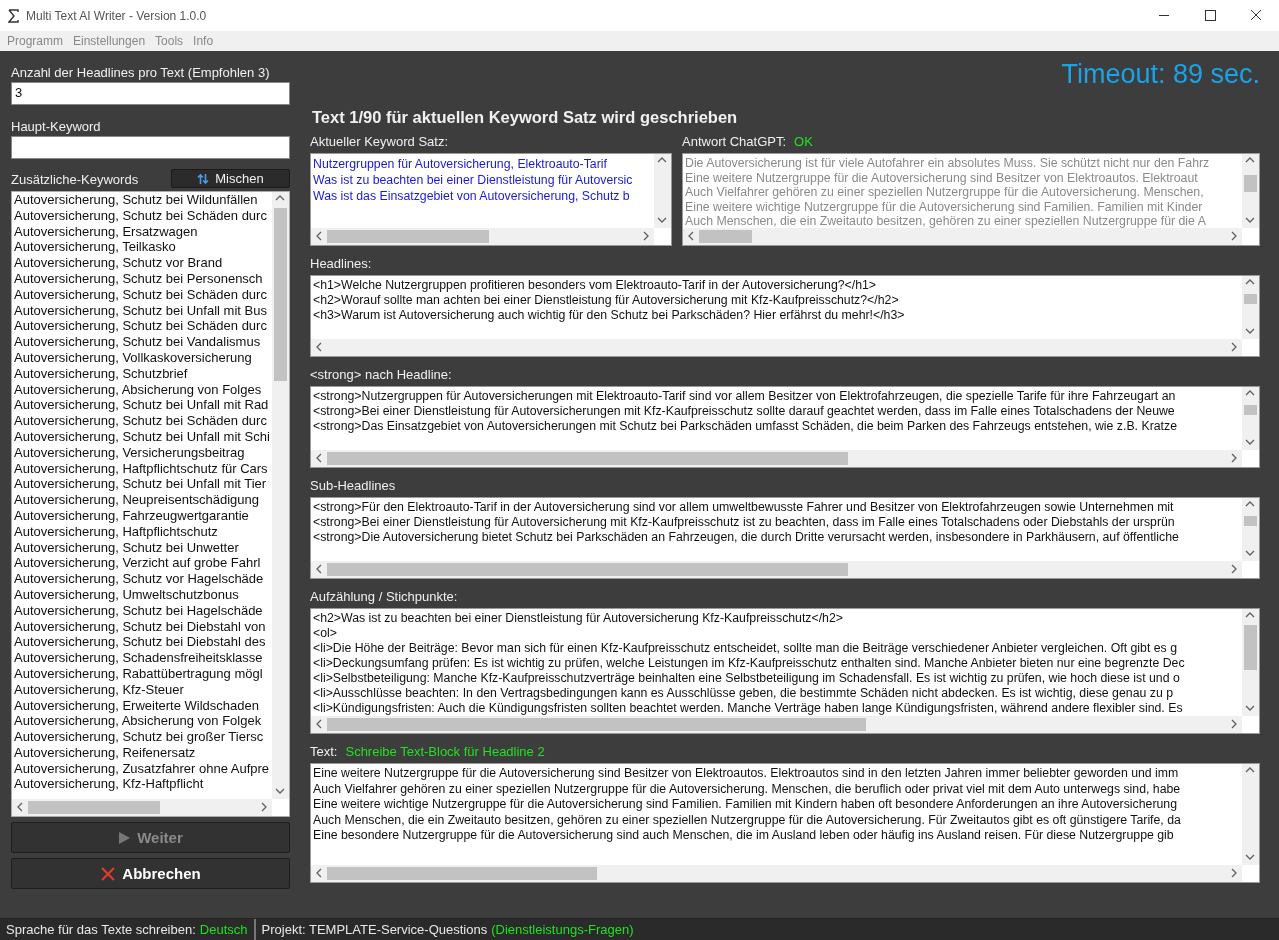  I want to click on list-item: Autoversicherung, Schutz bei Personensch, so click(143, 279).